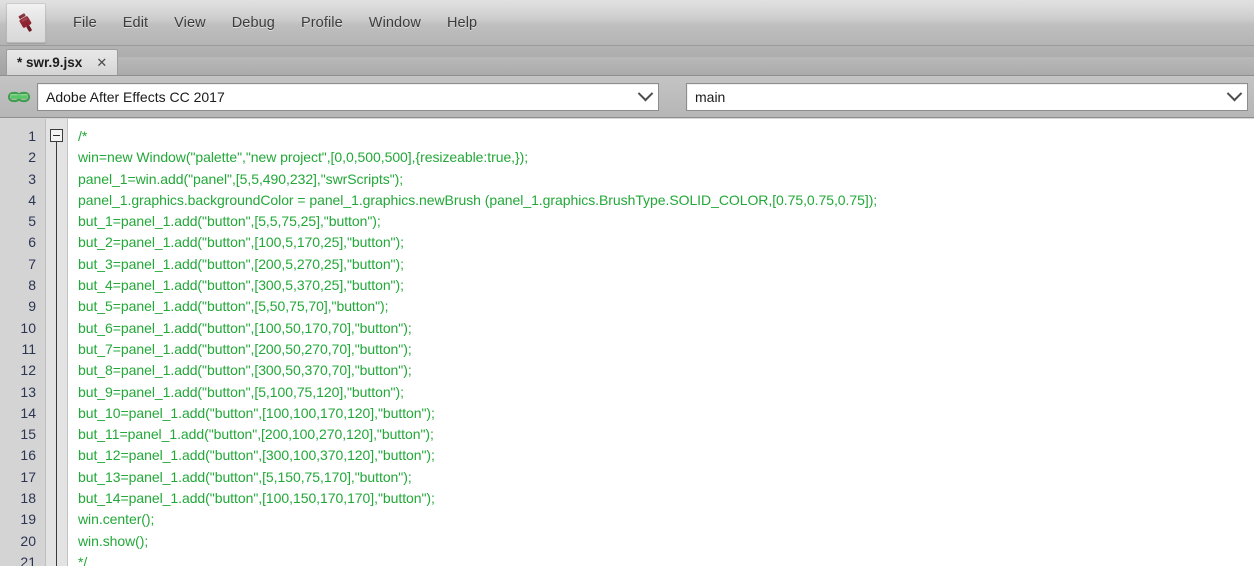 This screenshot has height=566, width=1254. I want to click on menu-item-profile: Profile, so click(322, 23).